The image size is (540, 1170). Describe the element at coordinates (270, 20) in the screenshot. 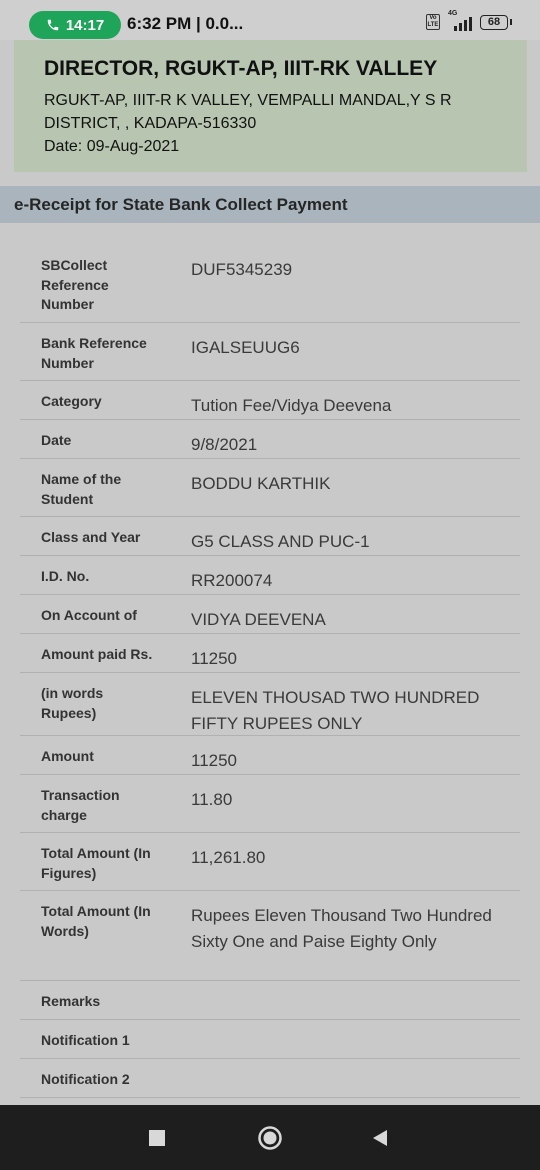

I see `status-bar: 14:17 6:32 PM | 0.0... Vo LTE 4G 68` at that location.